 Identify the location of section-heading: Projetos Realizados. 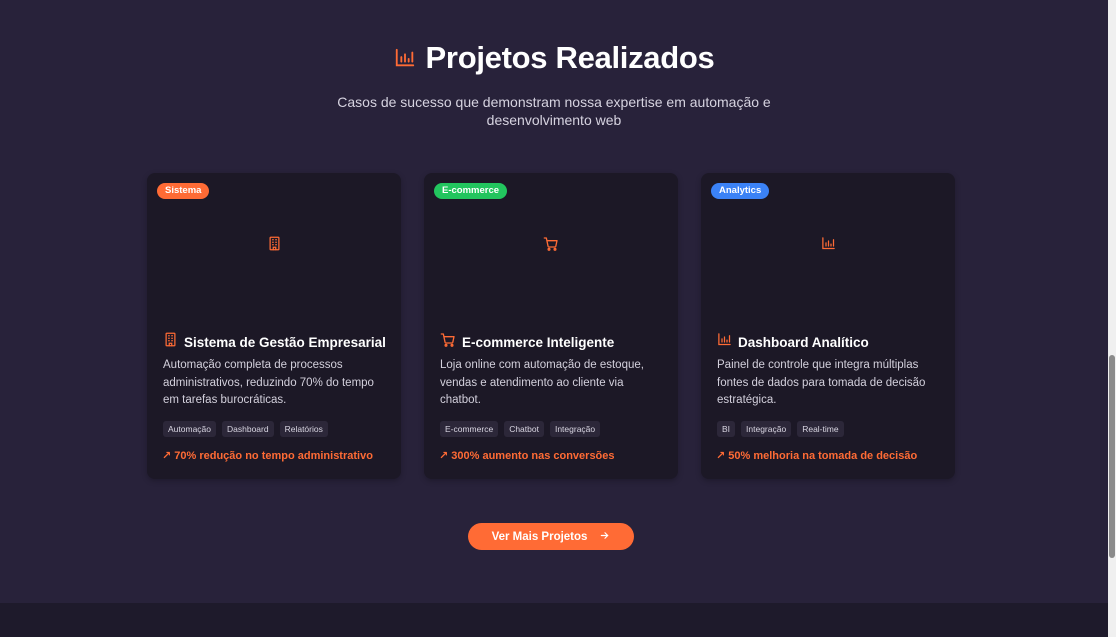
(554, 58).